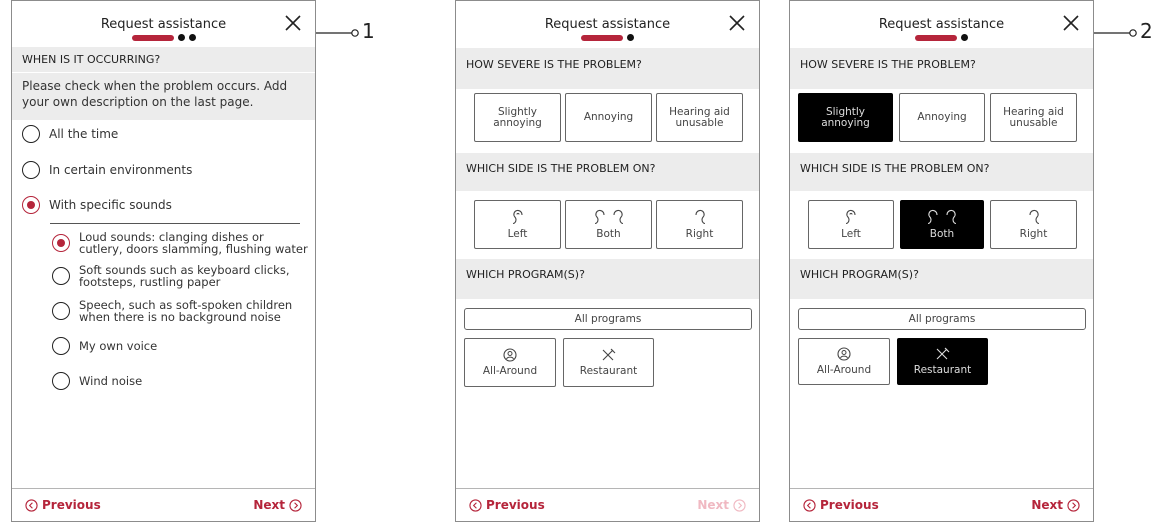 This screenshot has height=522, width=1160. Describe the element at coordinates (337, 33) in the screenshot. I see `callout-pointer` at that location.